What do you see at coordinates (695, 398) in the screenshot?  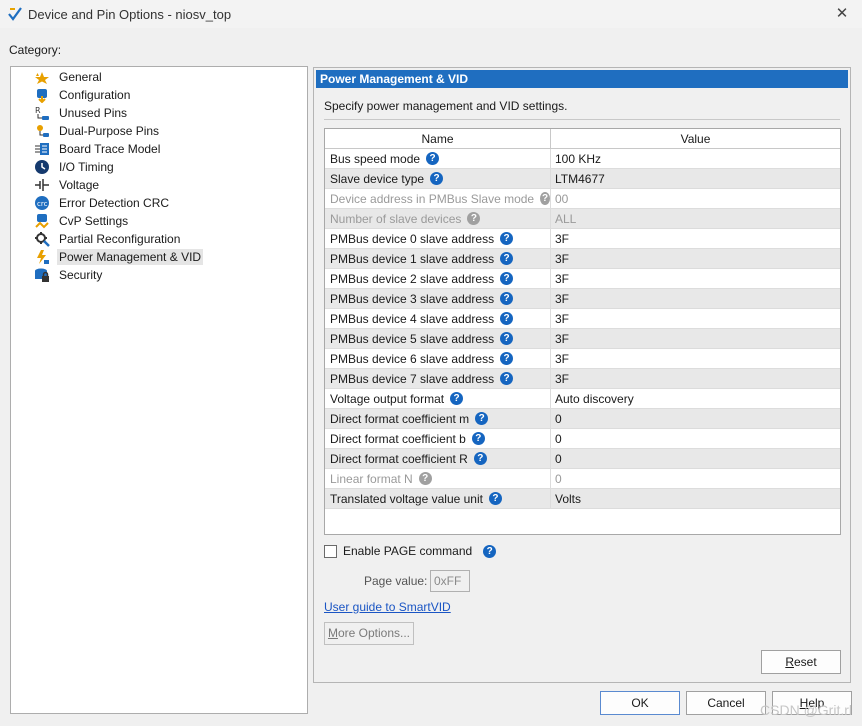 I see `option-value: Auto discovery` at bounding box center [695, 398].